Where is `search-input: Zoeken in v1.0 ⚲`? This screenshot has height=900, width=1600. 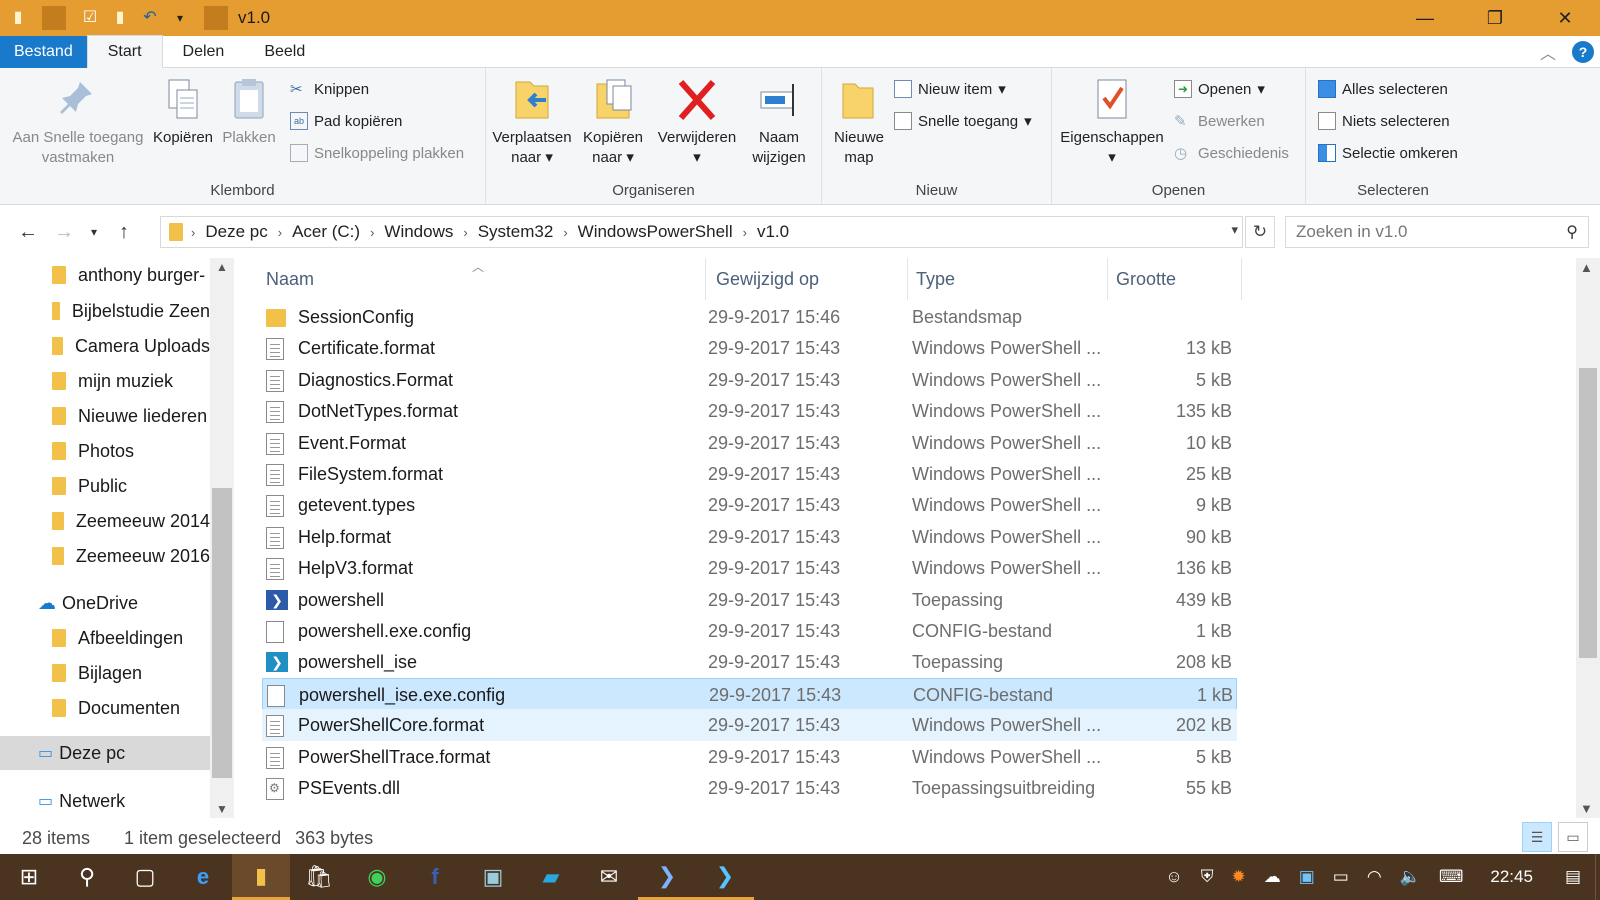 search-input: Zoeken in v1.0 ⚲ is located at coordinates (1437, 232).